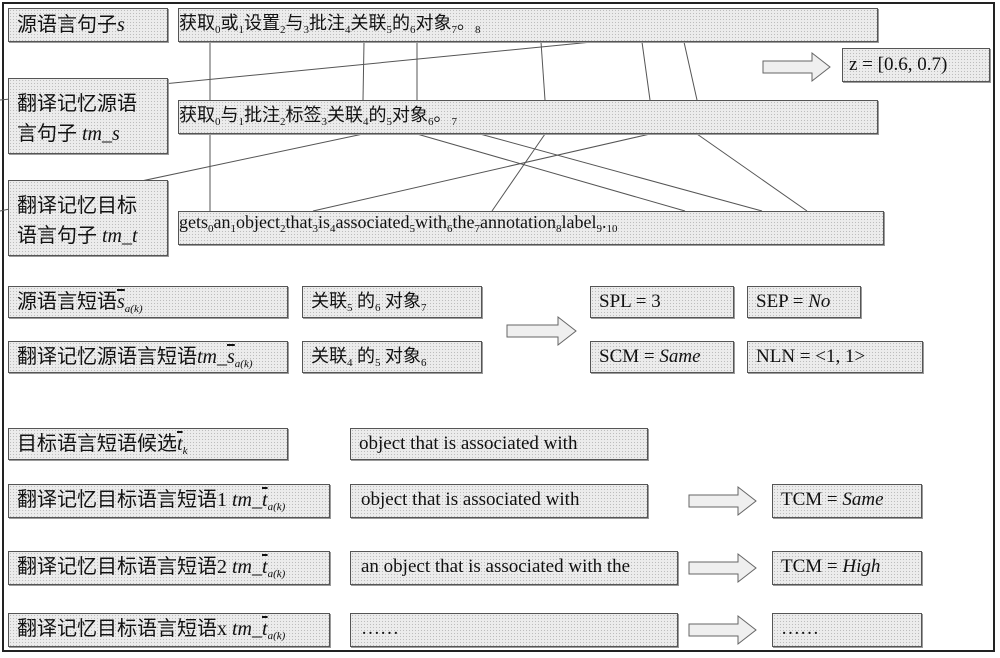  I want to click on token: associated5, so click(375, 223).